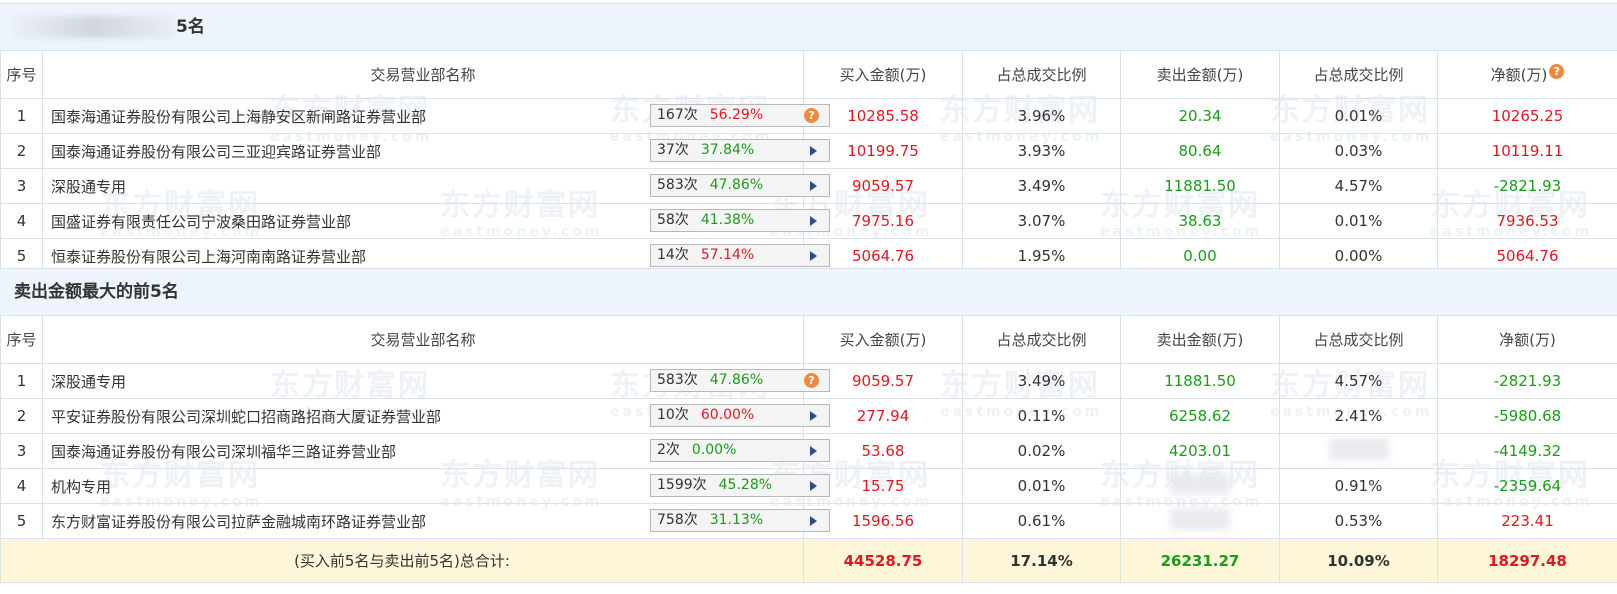 The width and height of the screenshot is (1617, 594). I want to click on header-net-amount: 净额(万)?, so click(1527, 74).